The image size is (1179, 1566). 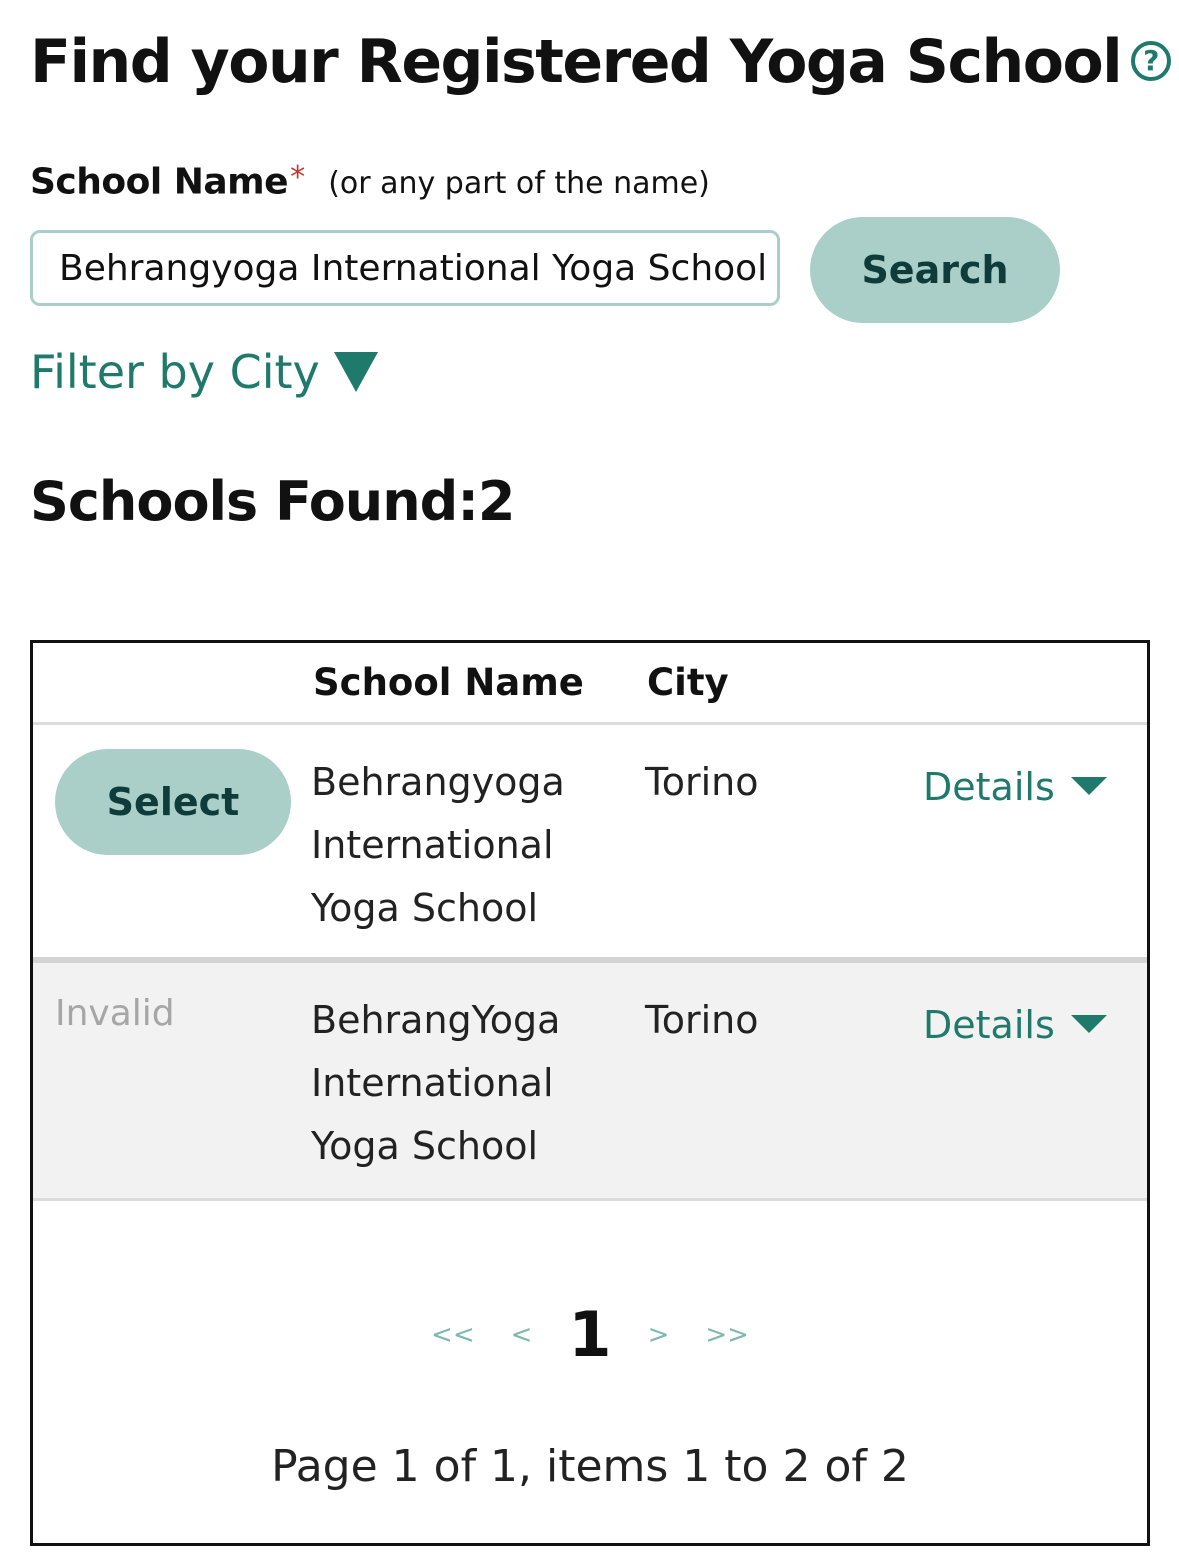 I want to click on filter-by-city-toggle: Filter by City, so click(x=204, y=372).